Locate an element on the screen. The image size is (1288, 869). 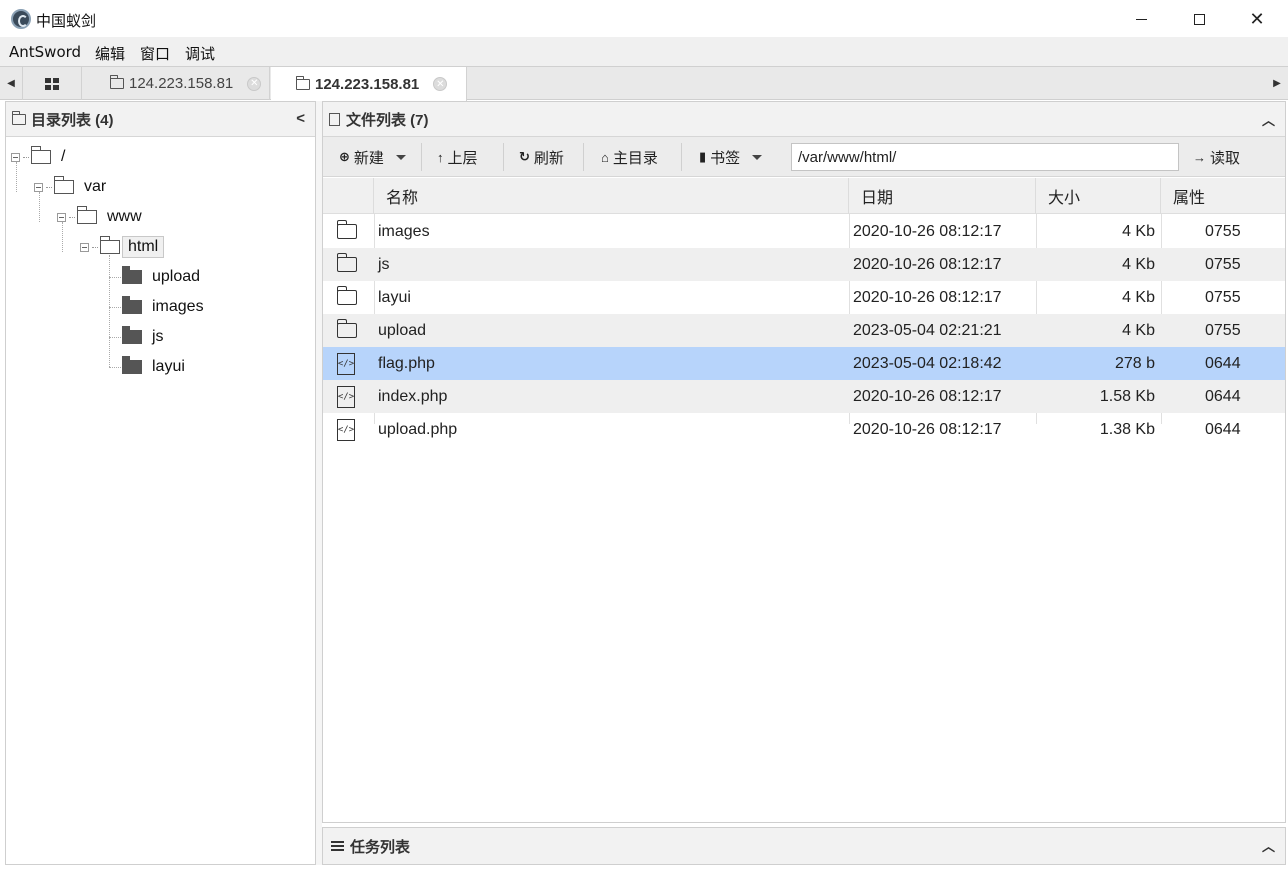
name-column-header: 名称 is located at coordinates (611, 196).